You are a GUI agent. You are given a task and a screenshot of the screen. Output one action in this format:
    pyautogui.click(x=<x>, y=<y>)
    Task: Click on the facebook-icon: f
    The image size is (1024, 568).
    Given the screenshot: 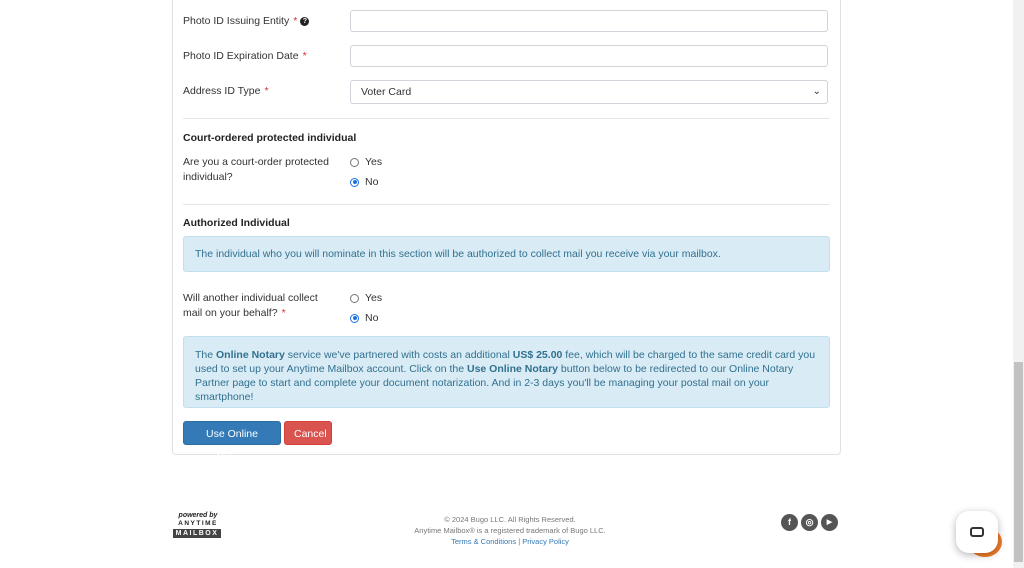 What is the action you would take?
    pyautogui.click(x=789, y=522)
    